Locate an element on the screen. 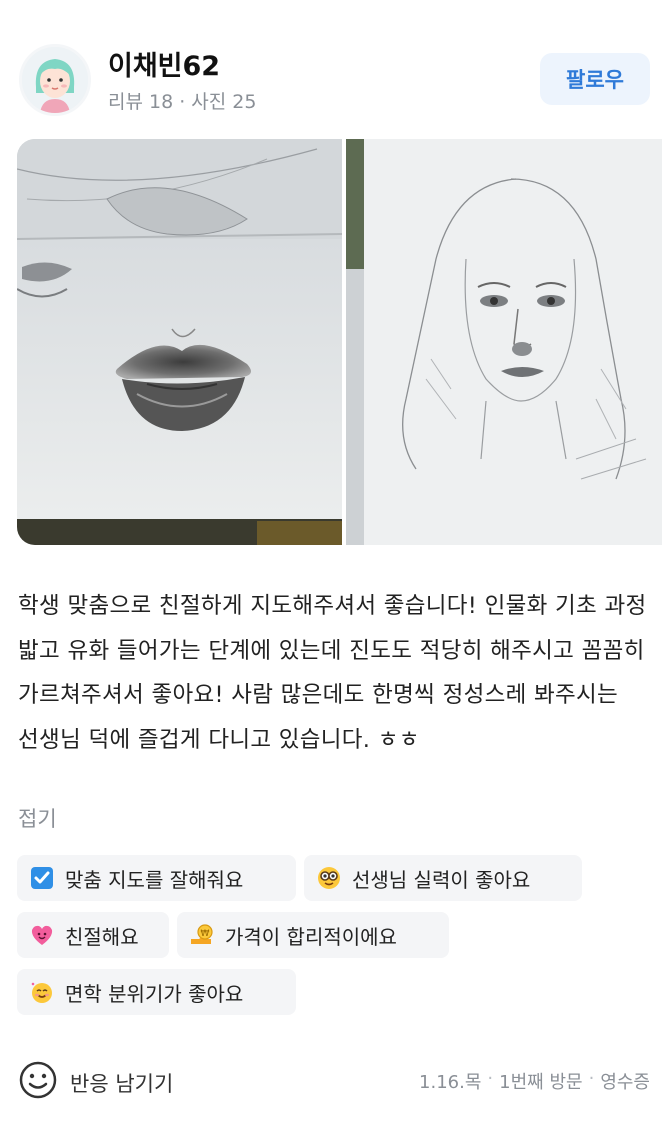  keyword-tag-custom-guidance: 맞춤 지도를 잘해줘요 is located at coordinates (156, 878).